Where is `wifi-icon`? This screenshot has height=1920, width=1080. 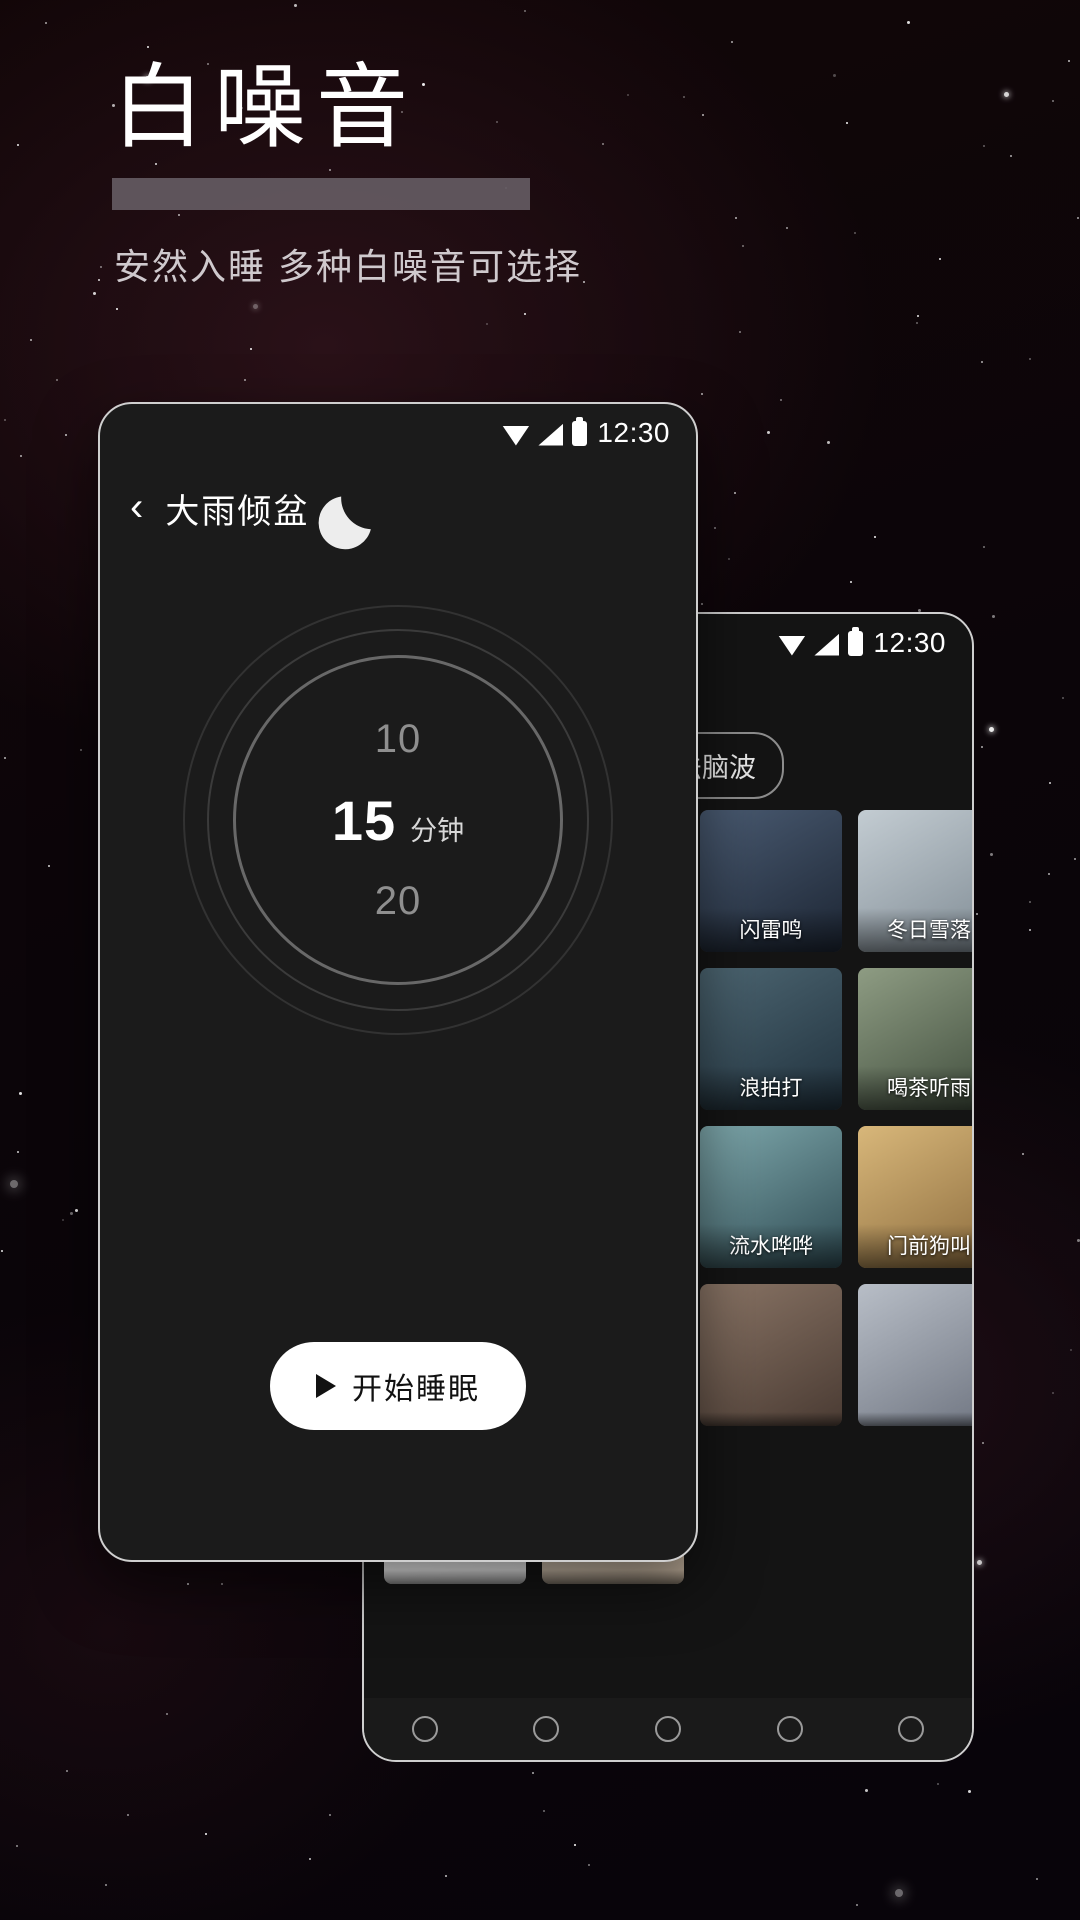
wifi-icon is located at coordinates (516, 435).